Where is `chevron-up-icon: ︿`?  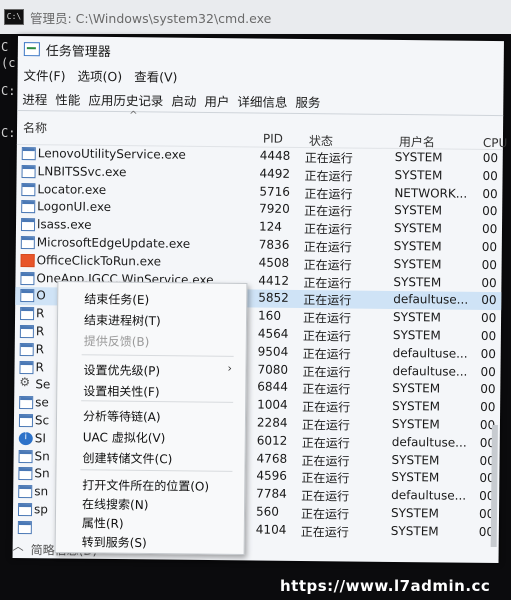
chevron-up-icon: ︿ is located at coordinates (18, 546).